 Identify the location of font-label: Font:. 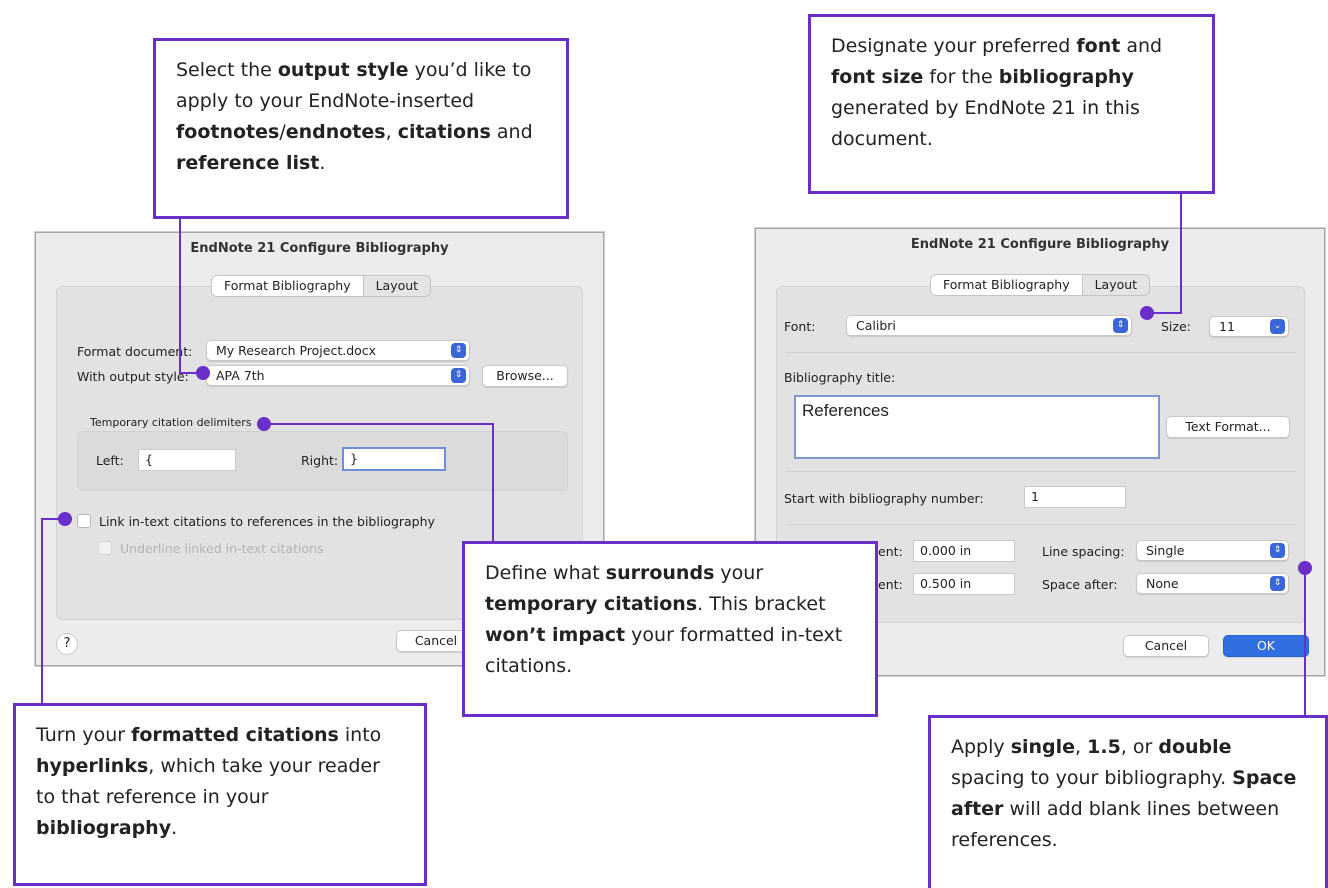
(800, 326).